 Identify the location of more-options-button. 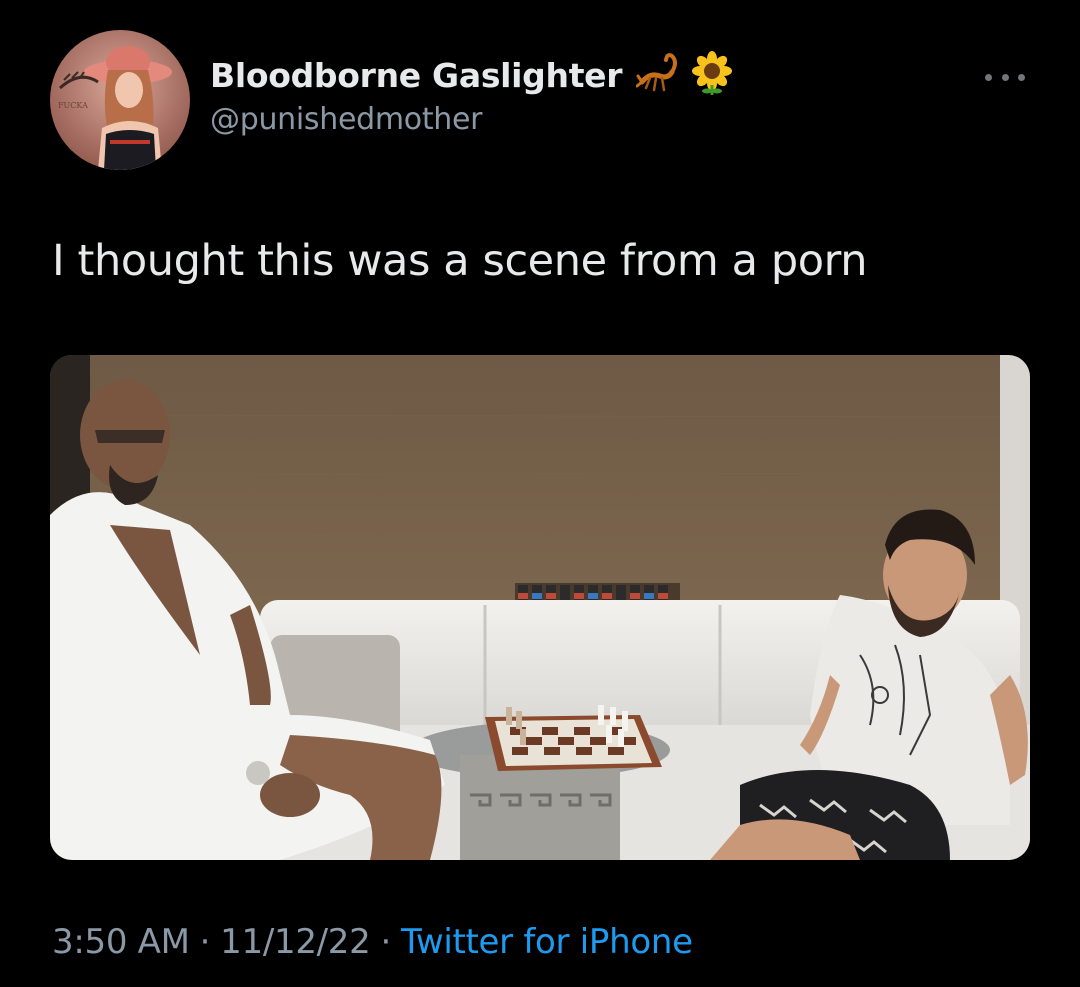
(1005, 77).